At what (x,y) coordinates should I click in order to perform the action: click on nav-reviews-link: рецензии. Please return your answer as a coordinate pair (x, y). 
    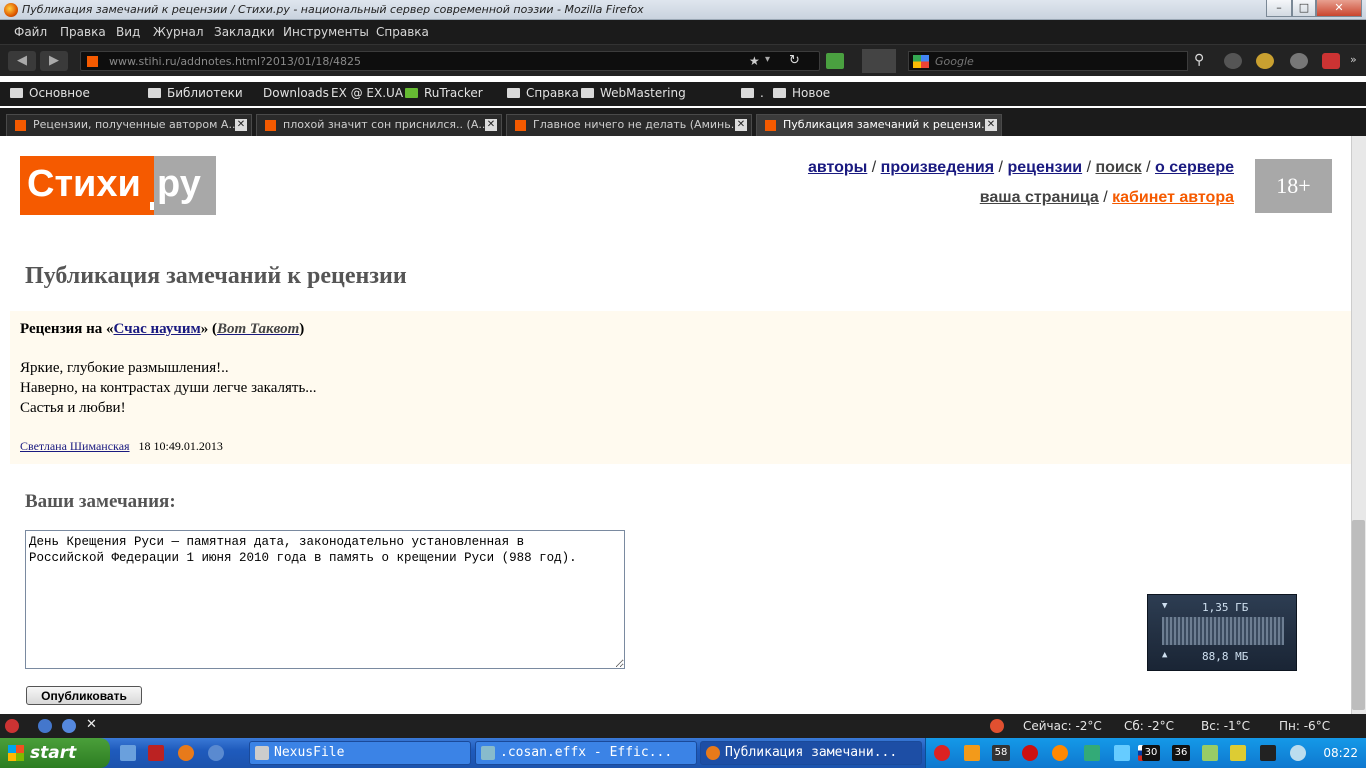
    Looking at the image, I should click on (1044, 167).